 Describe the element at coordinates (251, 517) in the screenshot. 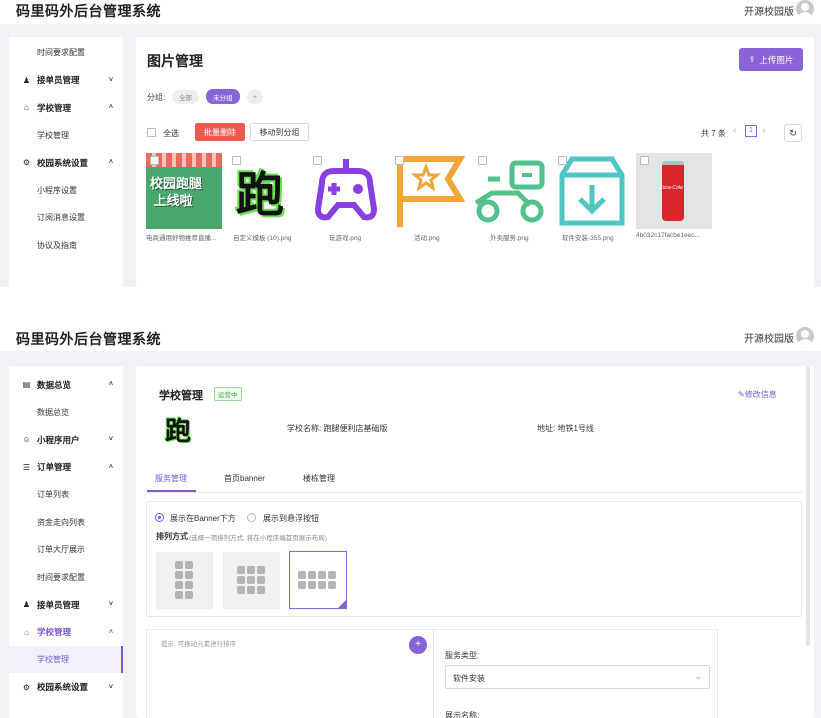

I see `radio-floating-button` at that location.